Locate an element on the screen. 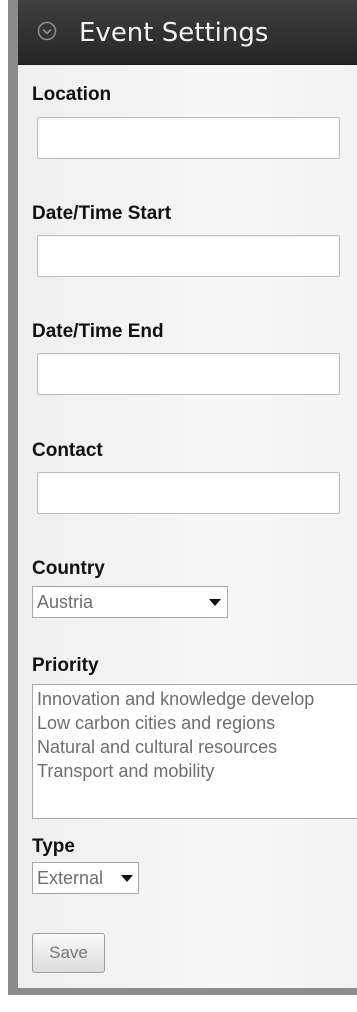 The height and width of the screenshot is (1012, 357). date-end-input is located at coordinates (188, 374).